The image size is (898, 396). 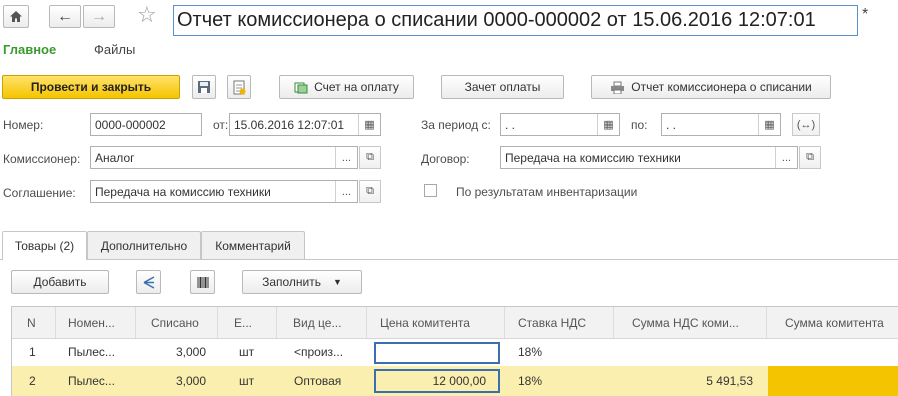 I want to click on period-from-value: . ., so click(x=510, y=124).